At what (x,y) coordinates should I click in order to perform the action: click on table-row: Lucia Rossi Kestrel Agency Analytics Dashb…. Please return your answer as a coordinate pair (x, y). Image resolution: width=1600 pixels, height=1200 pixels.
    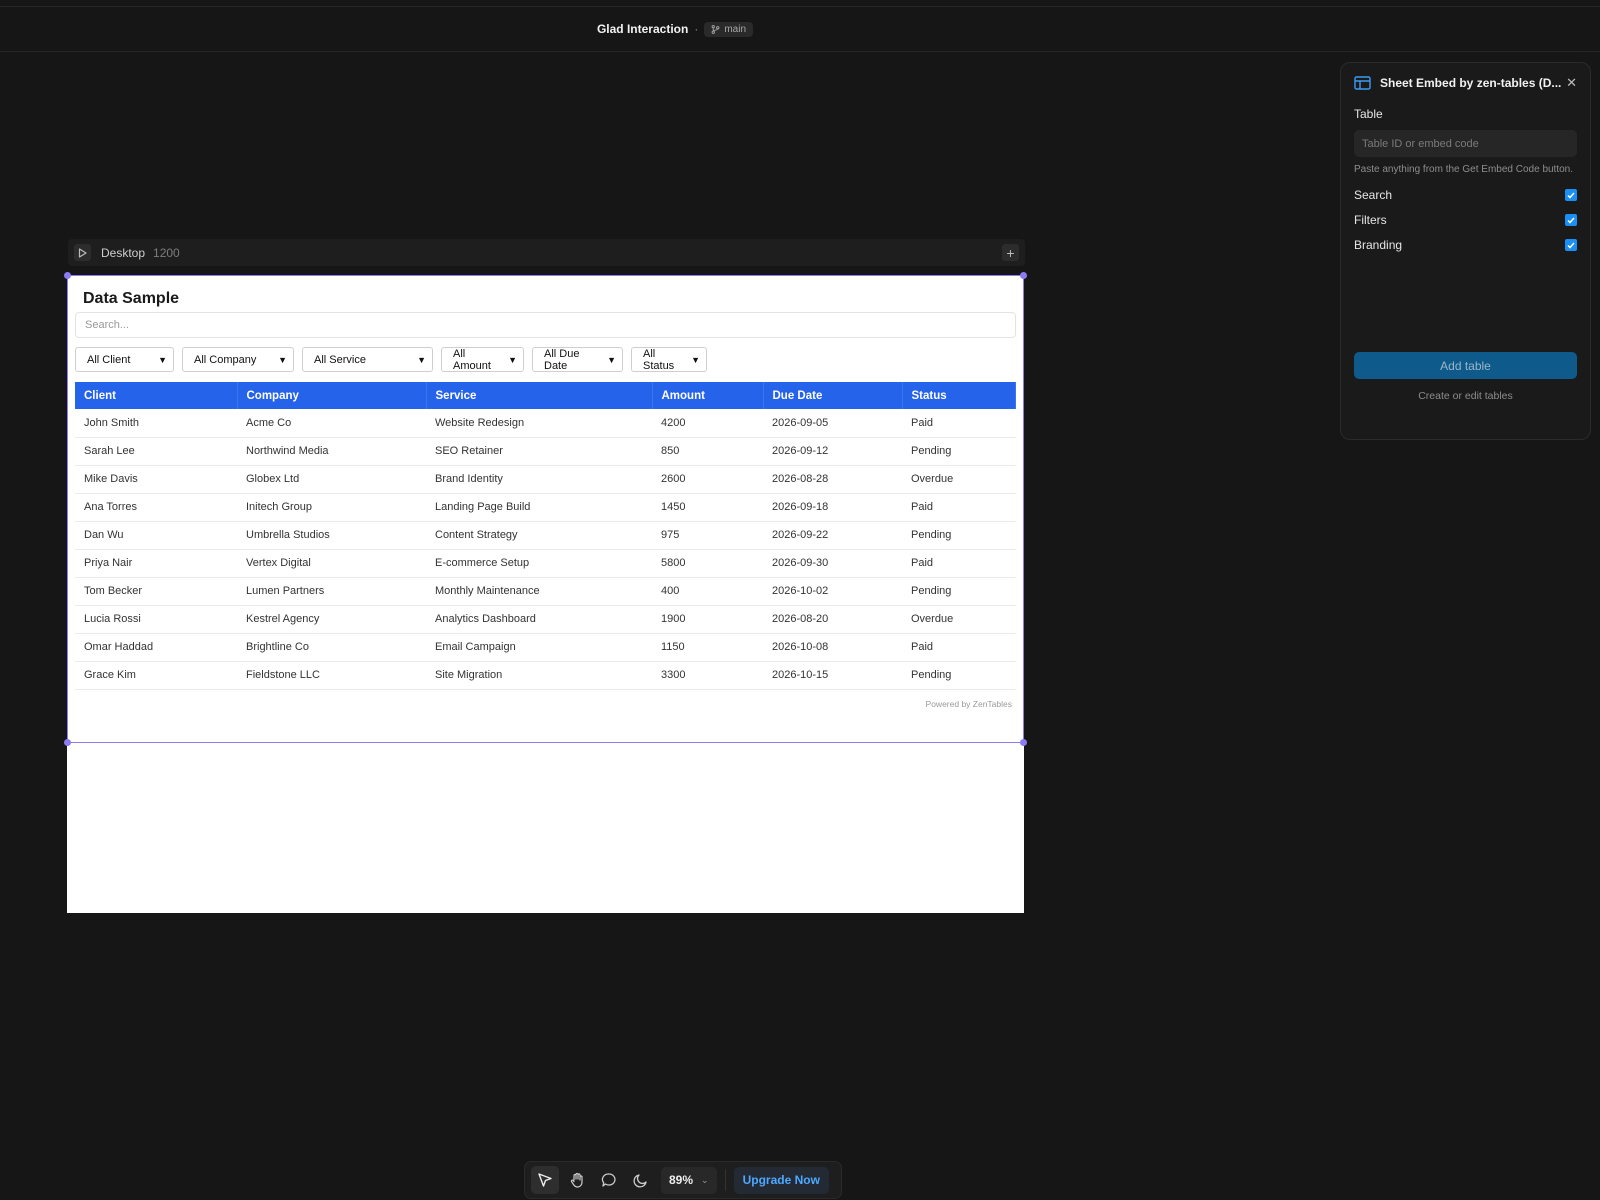
    Looking at the image, I should click on (545, 619).